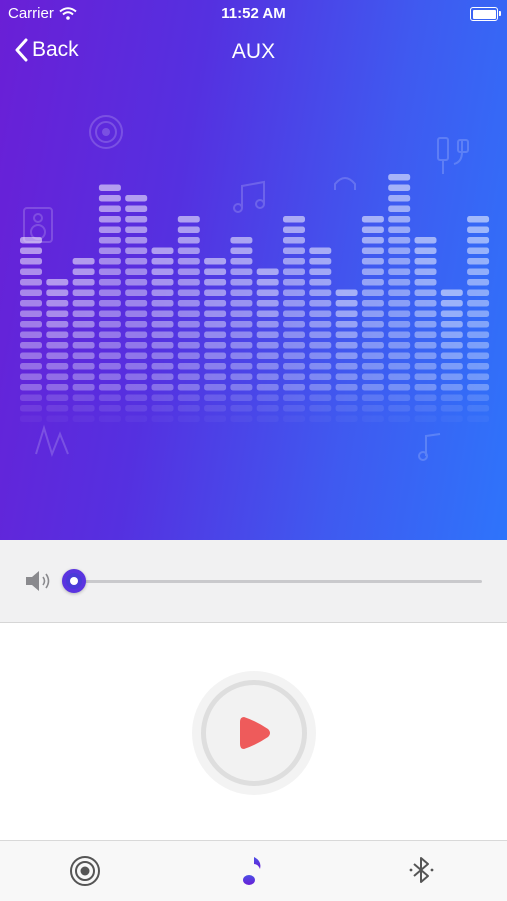  Describe the element at coordinates (254, 733) in the screenshot. I see `play-button` at that location.